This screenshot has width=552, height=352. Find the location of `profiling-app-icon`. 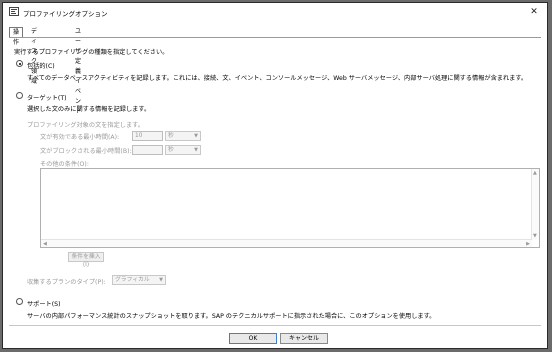

profiling-app-icon is located at coordinates (14, 11).